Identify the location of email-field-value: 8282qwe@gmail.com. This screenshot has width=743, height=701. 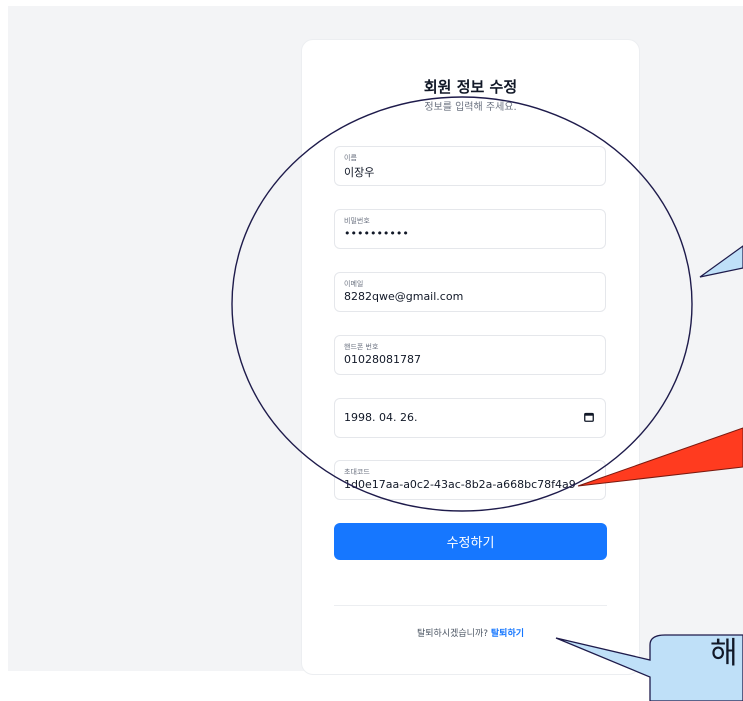
(404, 296).